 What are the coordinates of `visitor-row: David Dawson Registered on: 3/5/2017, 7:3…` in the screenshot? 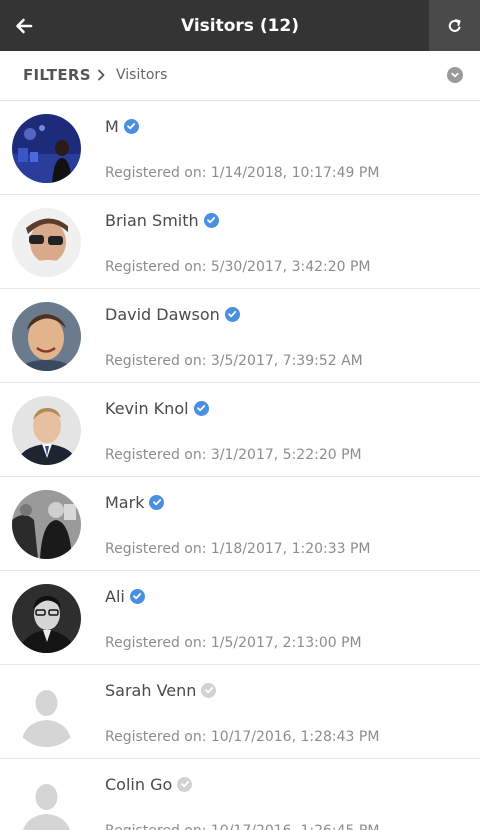 It's located at (240, 336).